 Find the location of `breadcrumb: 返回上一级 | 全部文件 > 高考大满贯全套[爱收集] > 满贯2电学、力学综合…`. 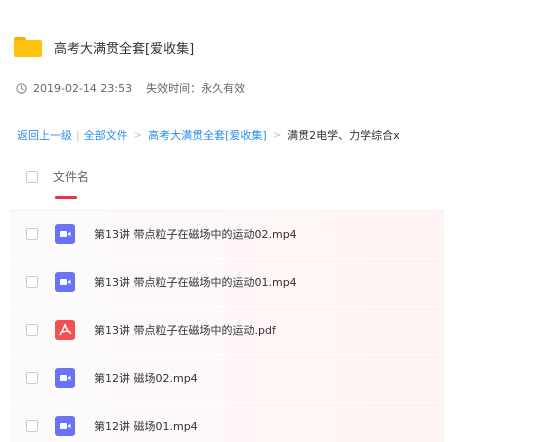

breadcrumb: 返回上一级 | 全部文件 > 高考大满贯全套[爱收集] > 满贯2电学、力学综合… is located at coordinates (230, 135).